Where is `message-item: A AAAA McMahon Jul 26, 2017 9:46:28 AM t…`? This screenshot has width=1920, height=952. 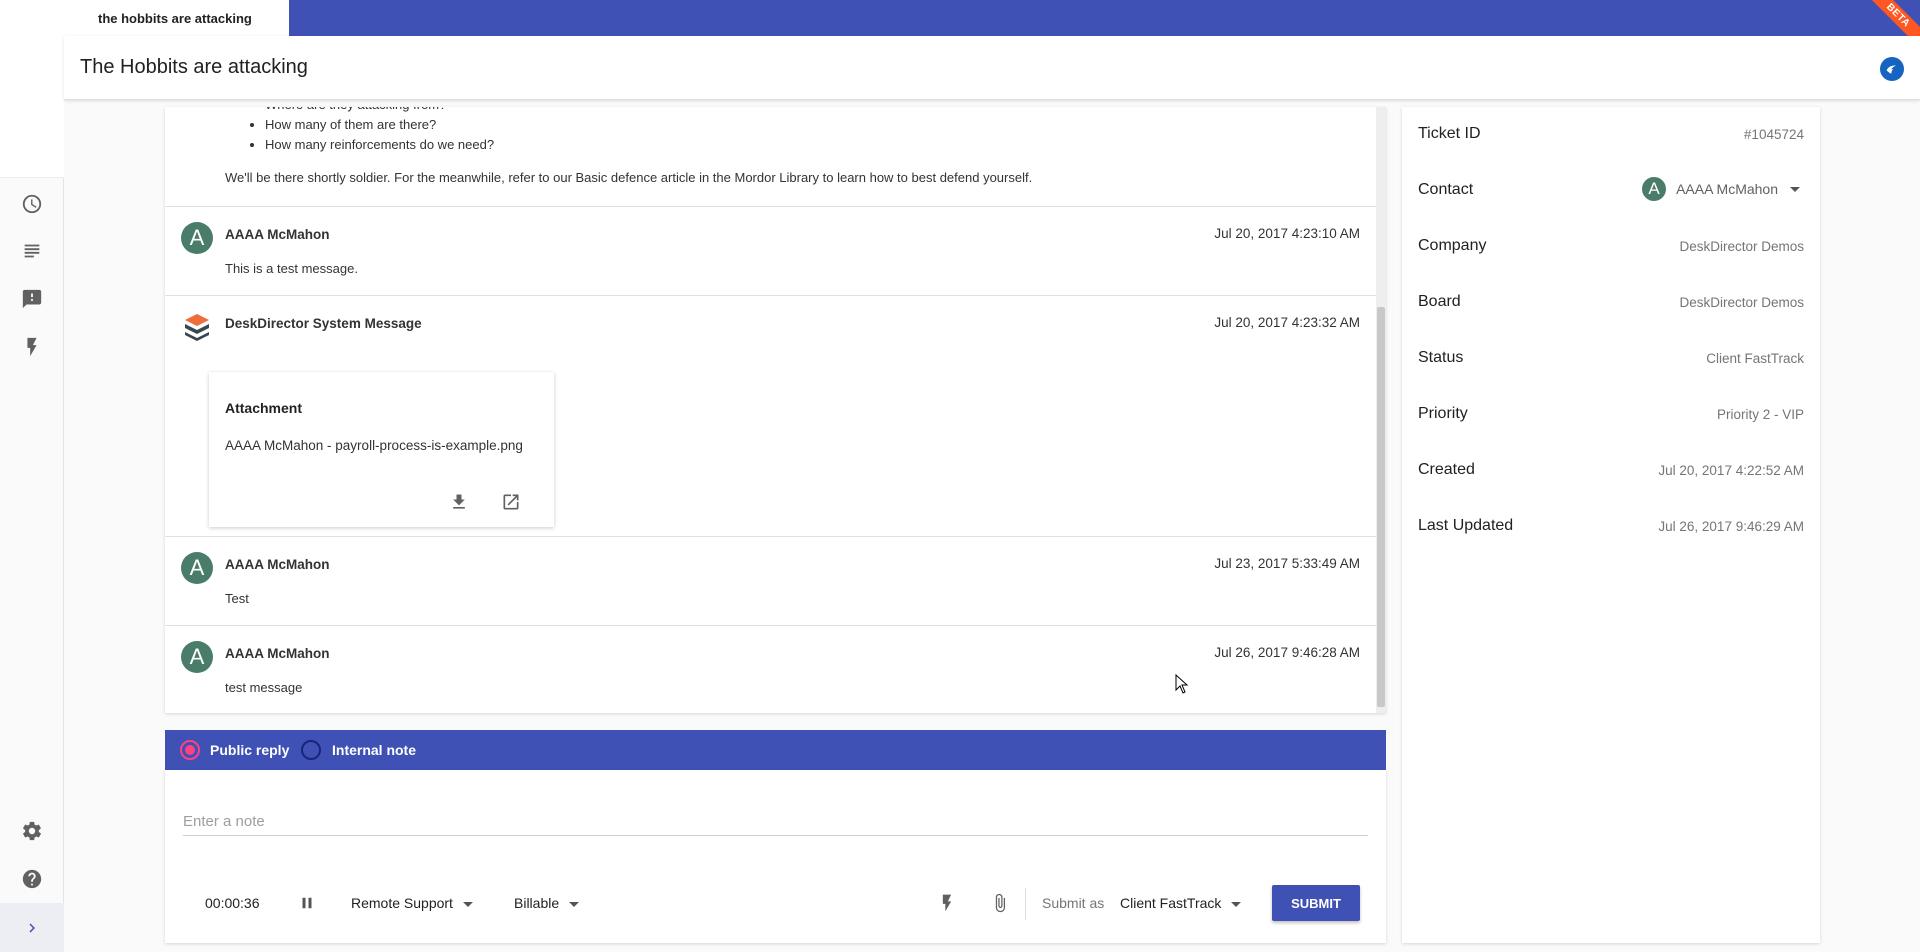 message-item: A AAAA McMahon Jul 26, 2017 9:46:28 AM t… is located at coordinates (770, 669).